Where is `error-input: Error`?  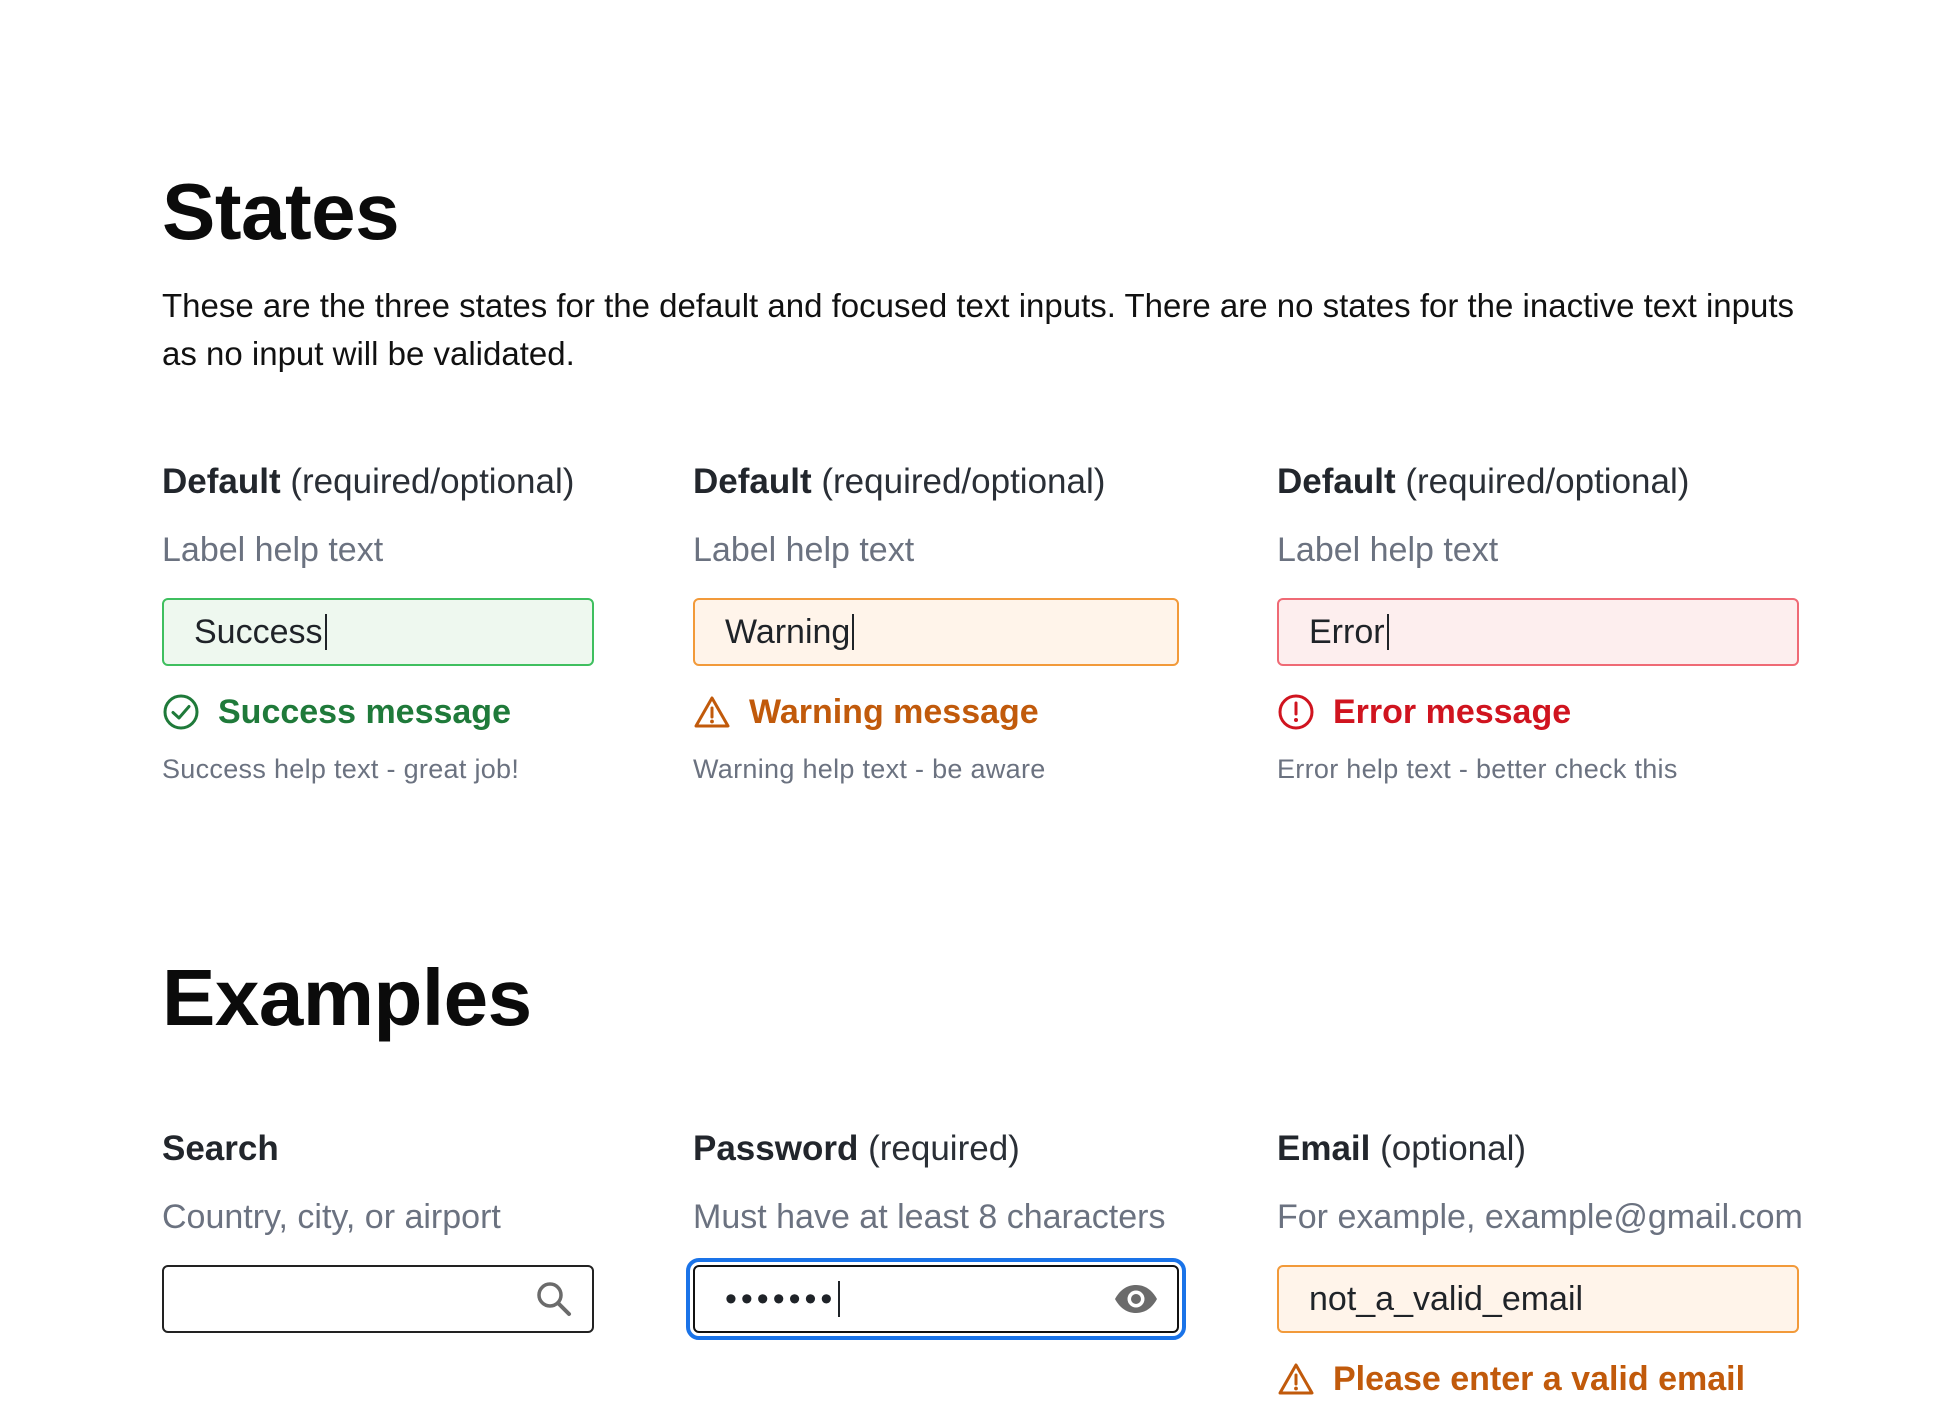
error-input: Error is located at coordinates (1538, 632).